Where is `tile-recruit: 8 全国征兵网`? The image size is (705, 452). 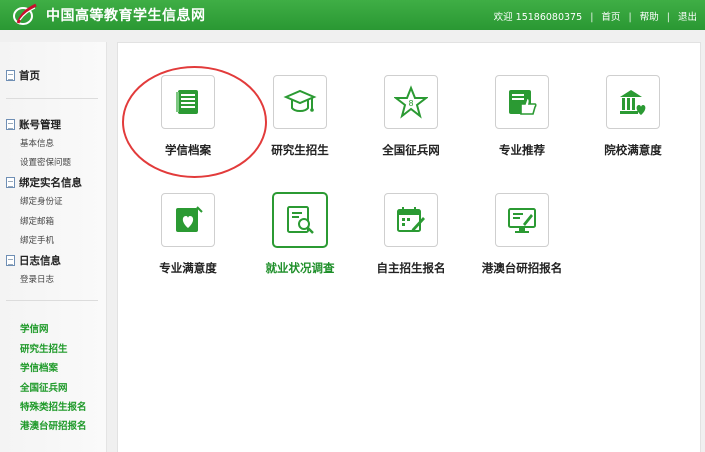 tile-recruit: 8 全国征兵网 is located at coordinates (411, 127).